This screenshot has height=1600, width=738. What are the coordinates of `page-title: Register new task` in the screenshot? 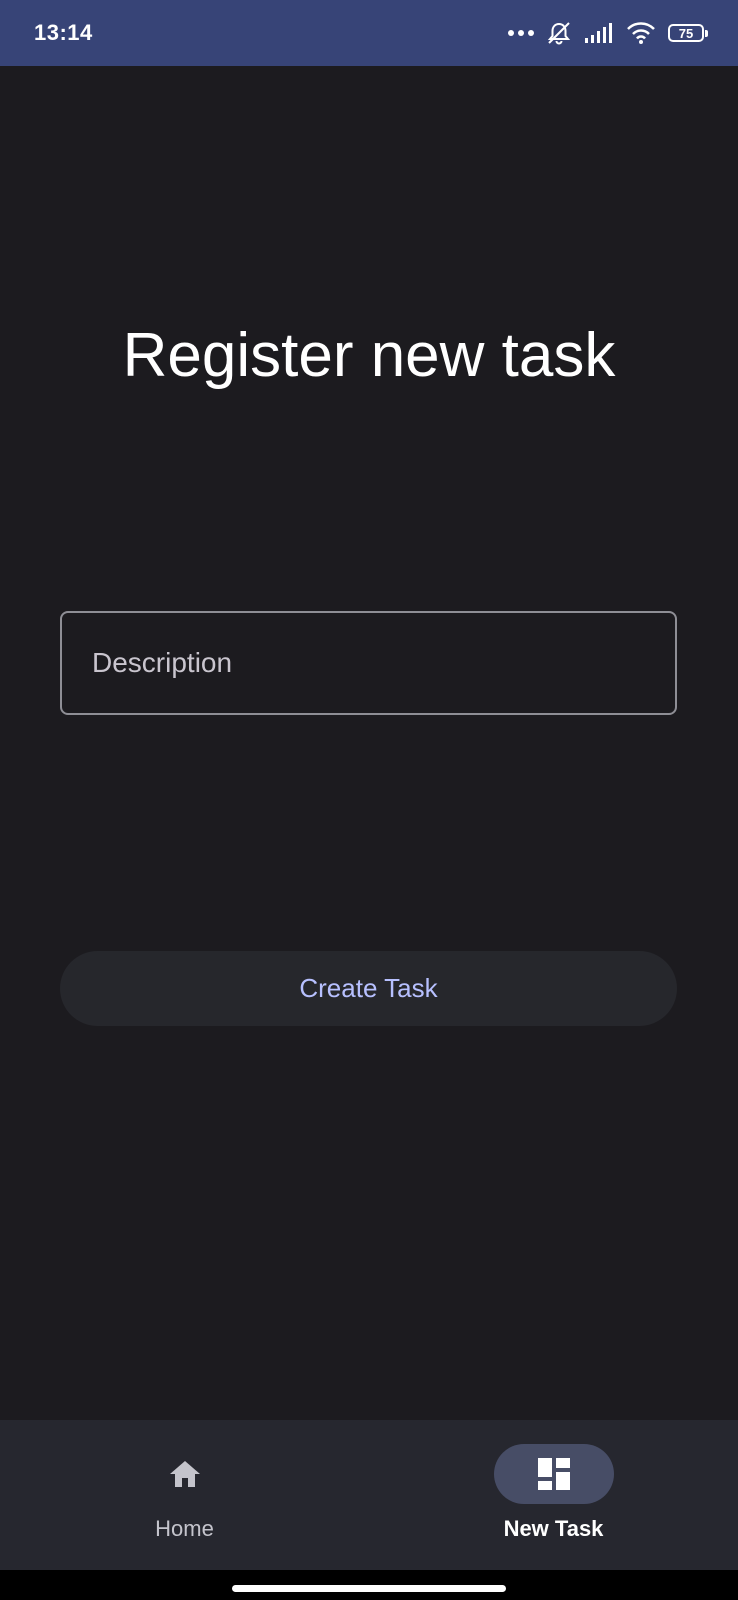 It's located at (369, 355).